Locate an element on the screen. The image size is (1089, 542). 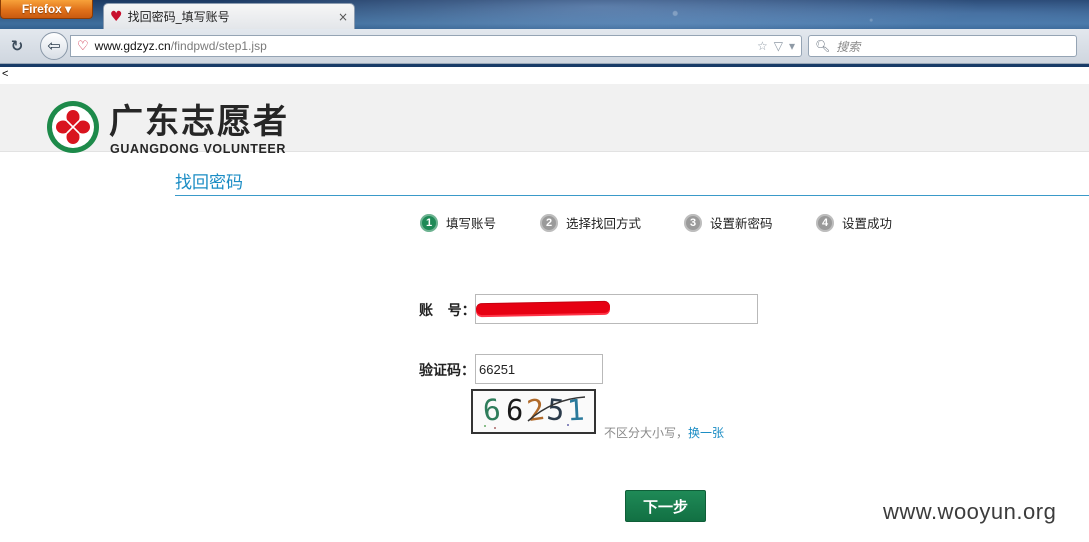
dropdown-arrow-icon: ▾ is located at coordinates (792, 46).